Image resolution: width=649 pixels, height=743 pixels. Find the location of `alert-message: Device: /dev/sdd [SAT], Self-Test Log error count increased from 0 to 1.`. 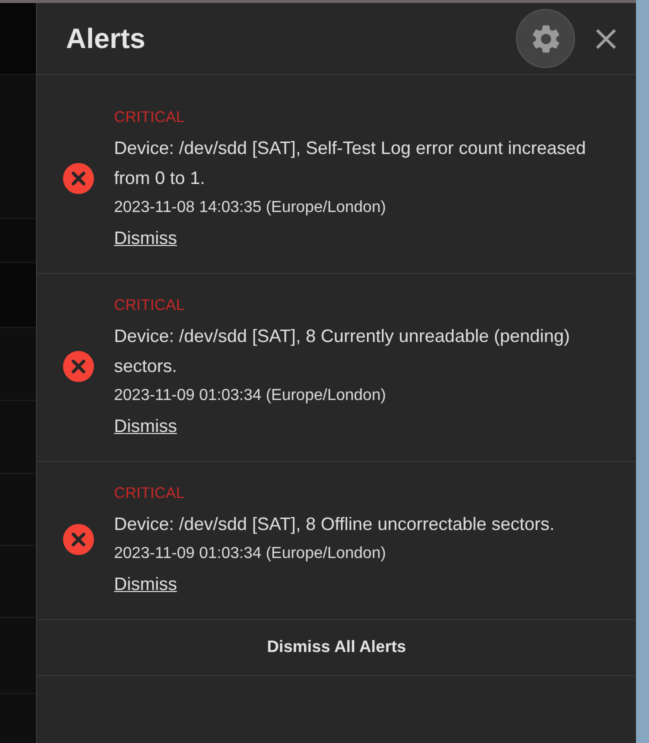

alert-message: Device: /dev/sdd [SAT], Self-Test Log error count increased from 0 to 1. is located at coordinates (350, 163).